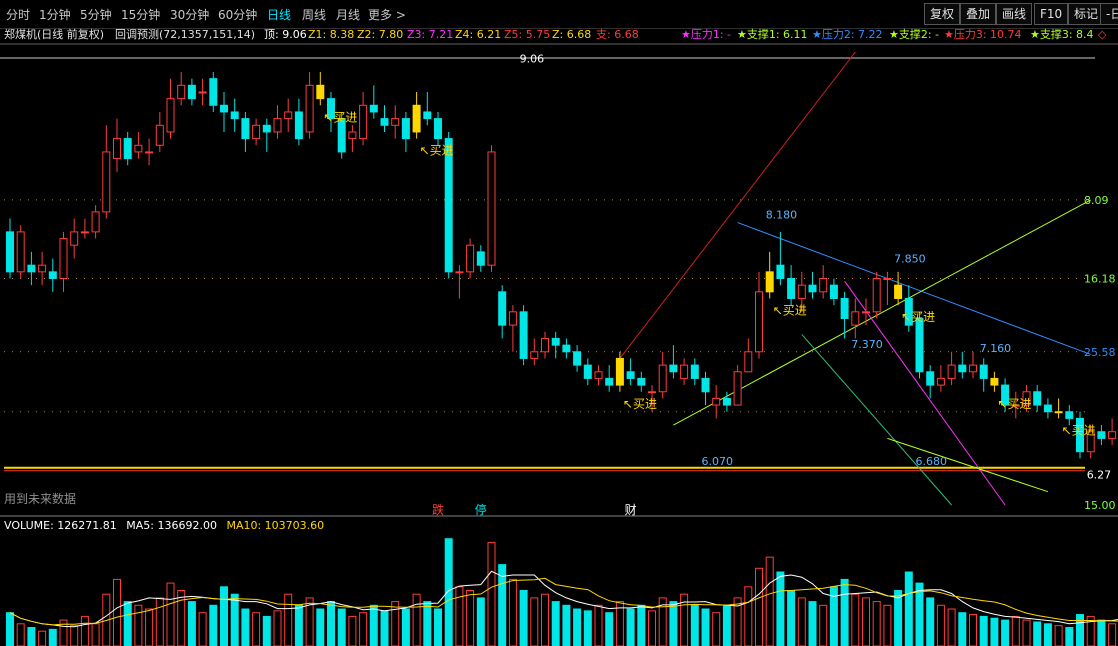  What do you see at coordinates (279, 14) in the screenshot?
I see `period-tab-6: 日线` at bounding box center [279, 14].